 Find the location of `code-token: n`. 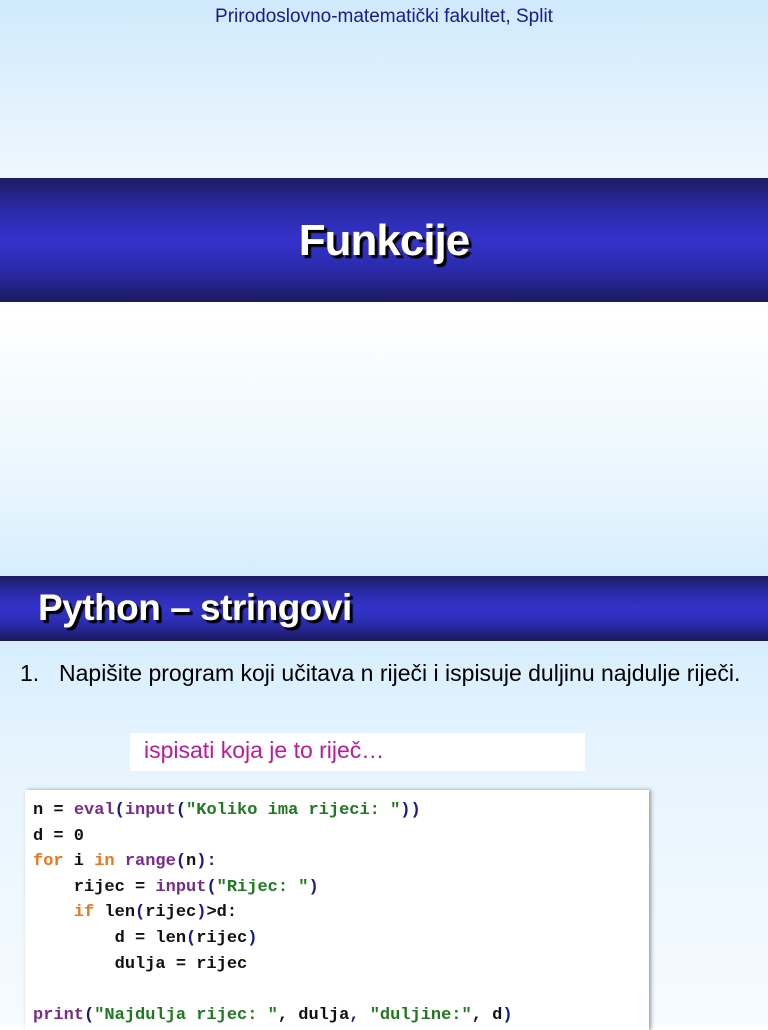

code-token: n is located at coordinates (191, 862).